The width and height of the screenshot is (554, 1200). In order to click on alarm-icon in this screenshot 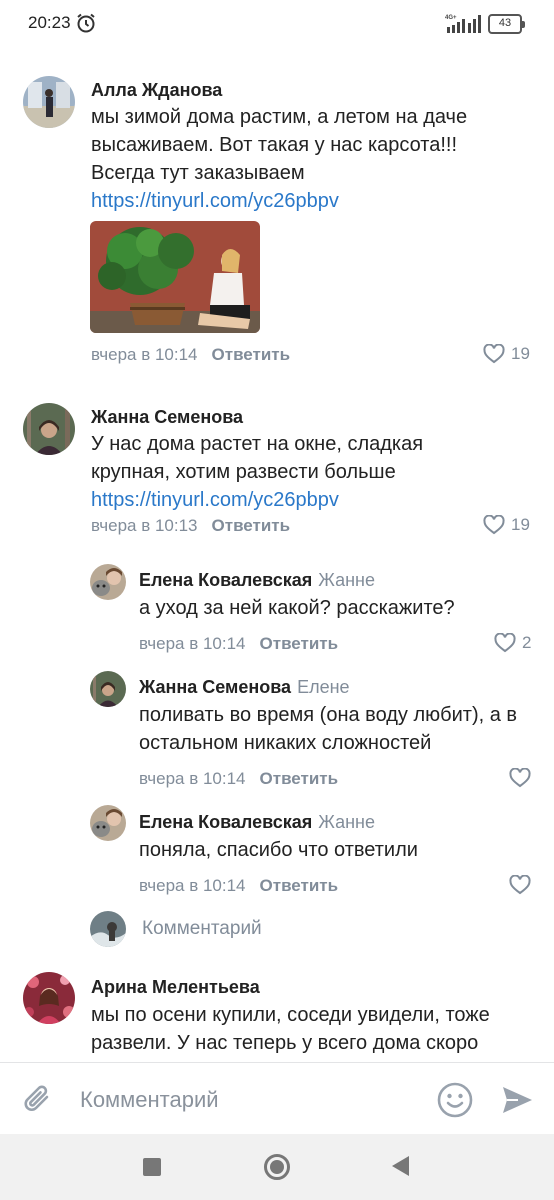, I will do `click(86, 23)`.